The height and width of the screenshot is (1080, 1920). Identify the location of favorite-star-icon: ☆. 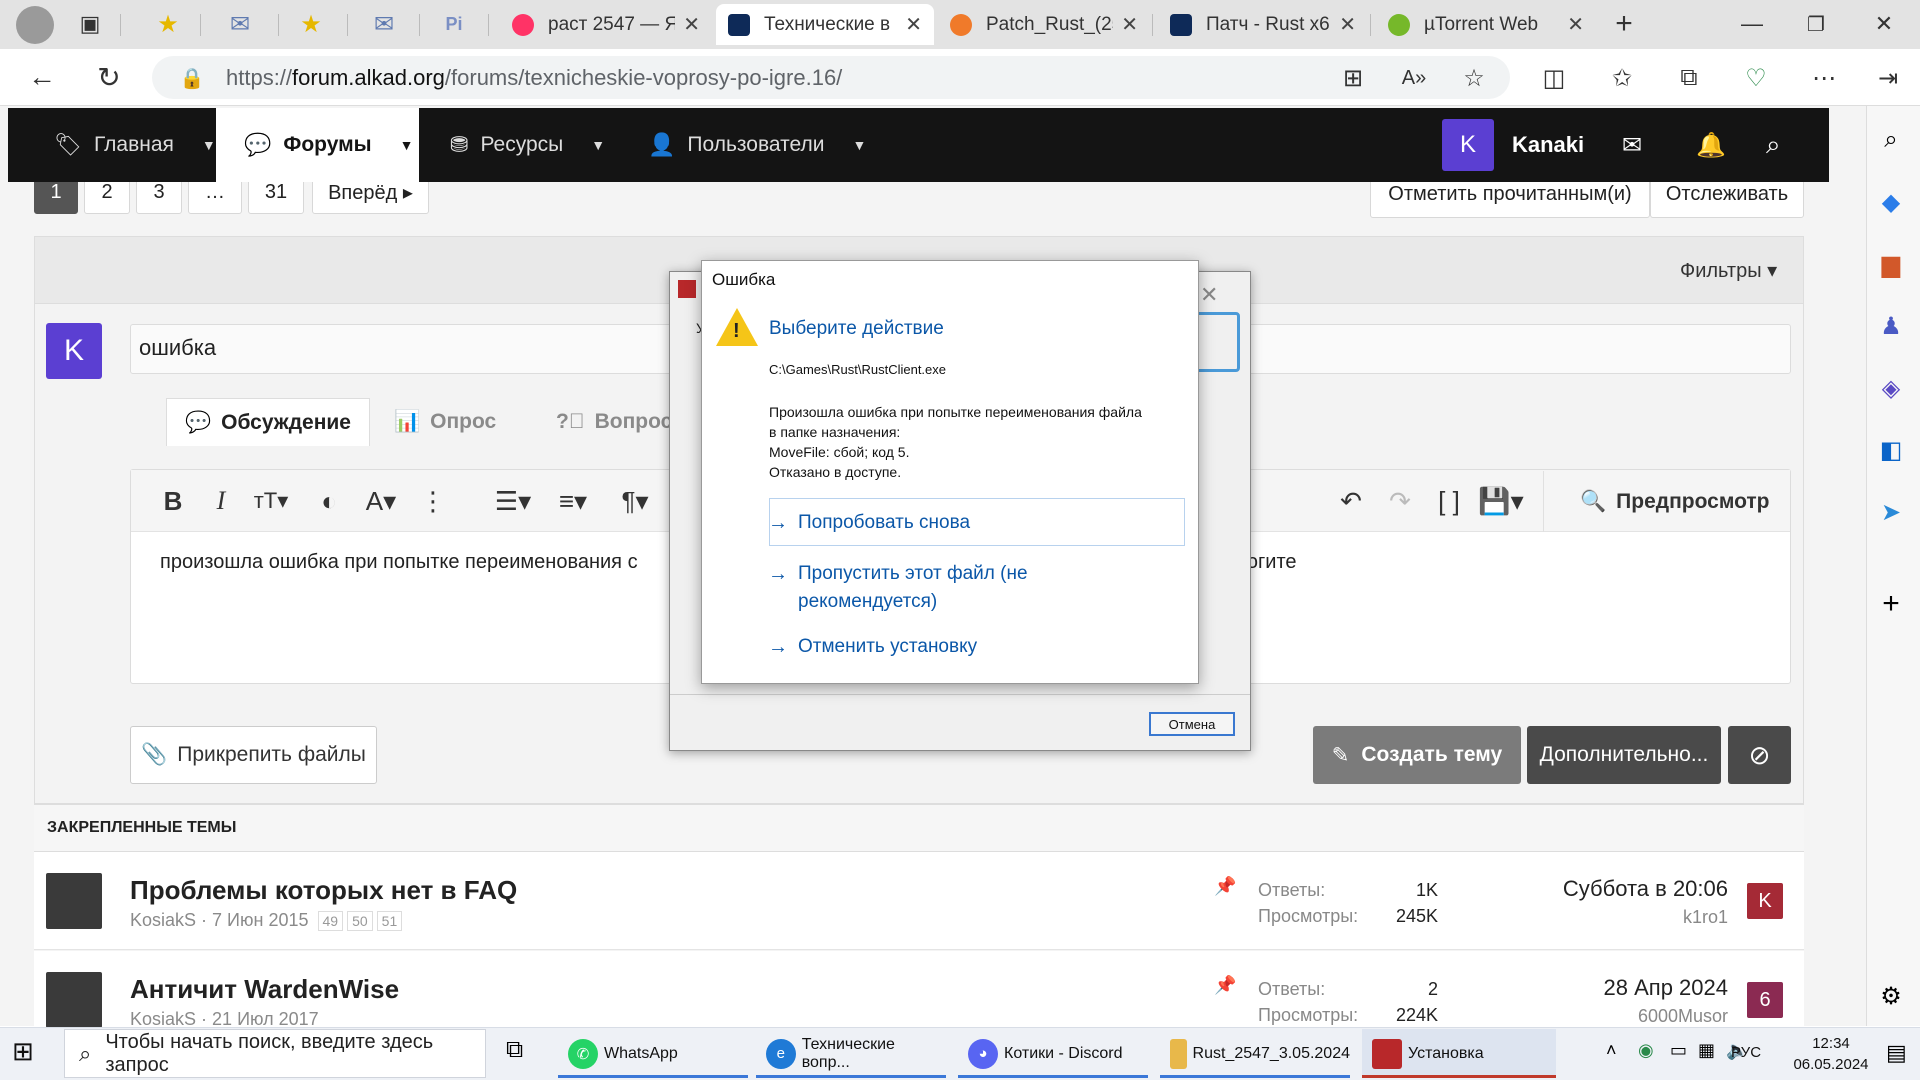
(1474, 78).